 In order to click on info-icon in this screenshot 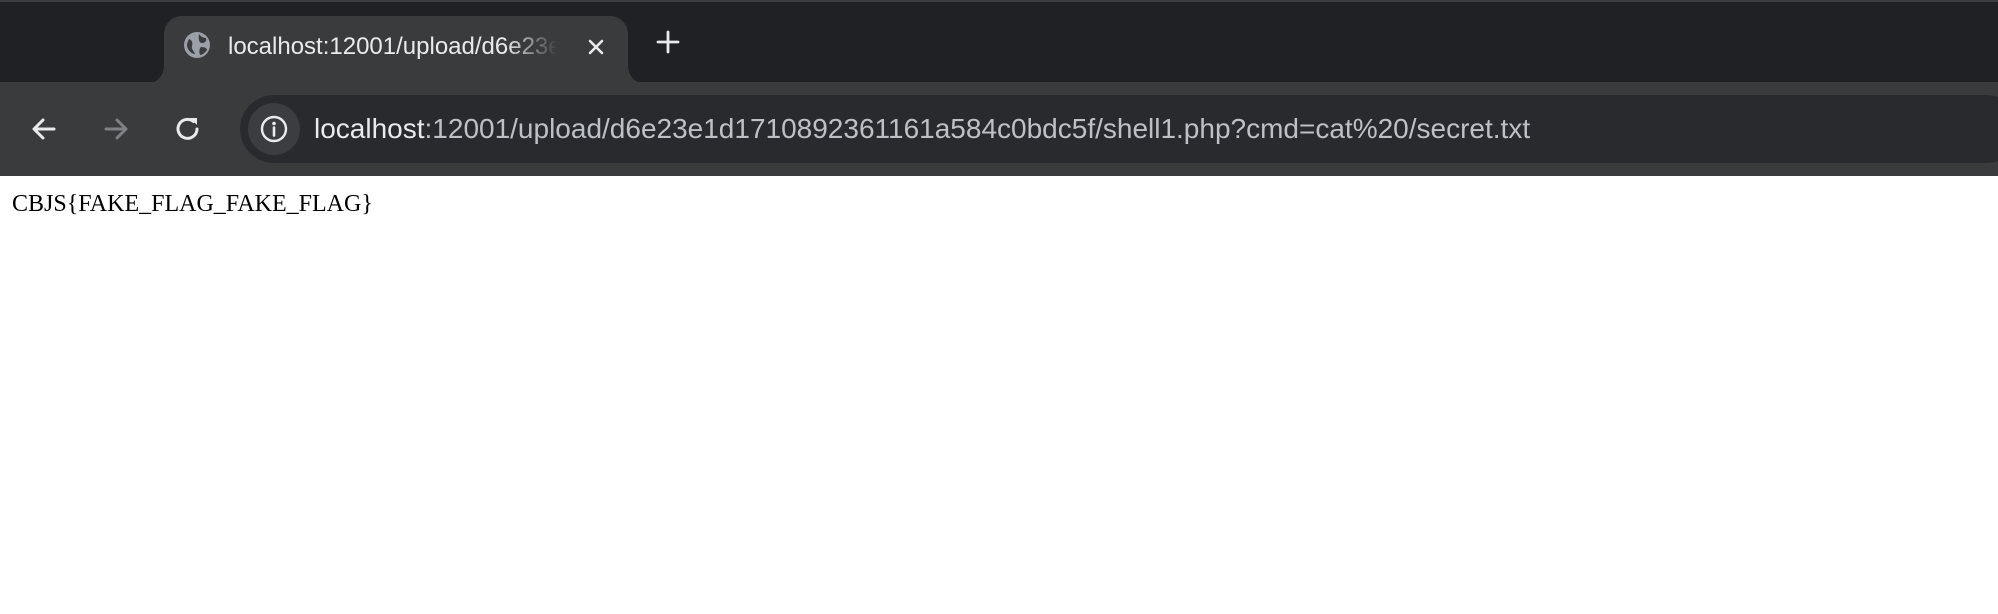, I will do `click(274, 129)`.